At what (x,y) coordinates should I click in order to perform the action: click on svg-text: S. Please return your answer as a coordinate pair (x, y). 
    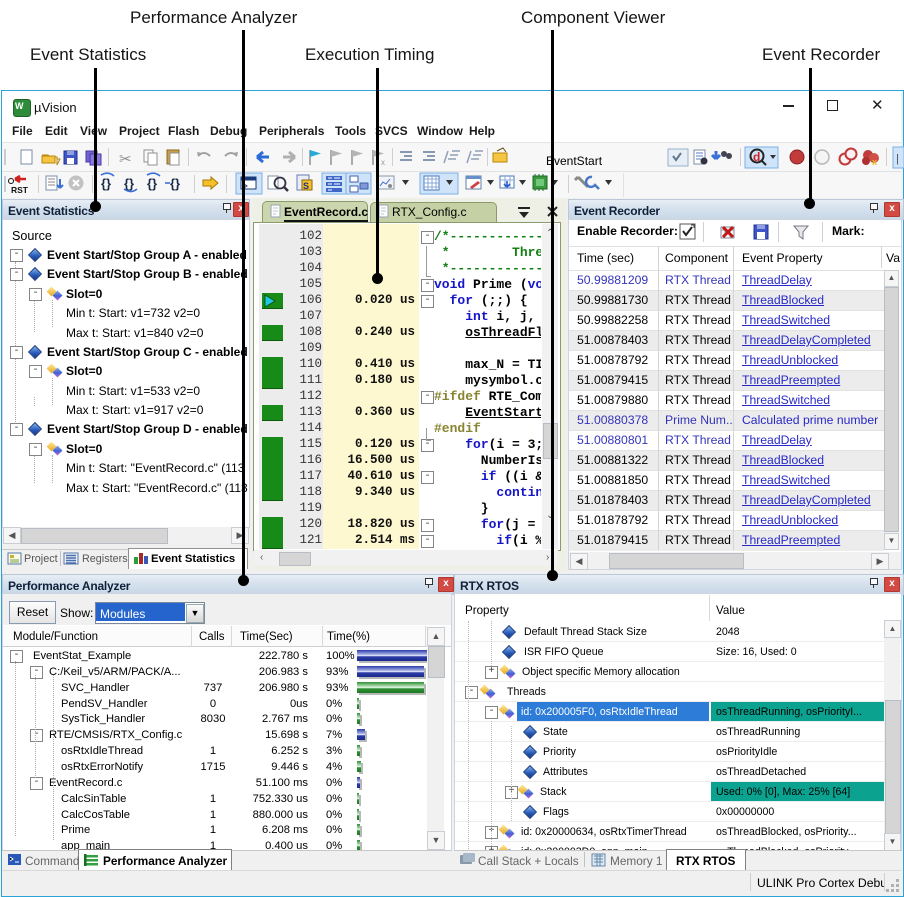
    Looking at the image, I should click on (306, 186).